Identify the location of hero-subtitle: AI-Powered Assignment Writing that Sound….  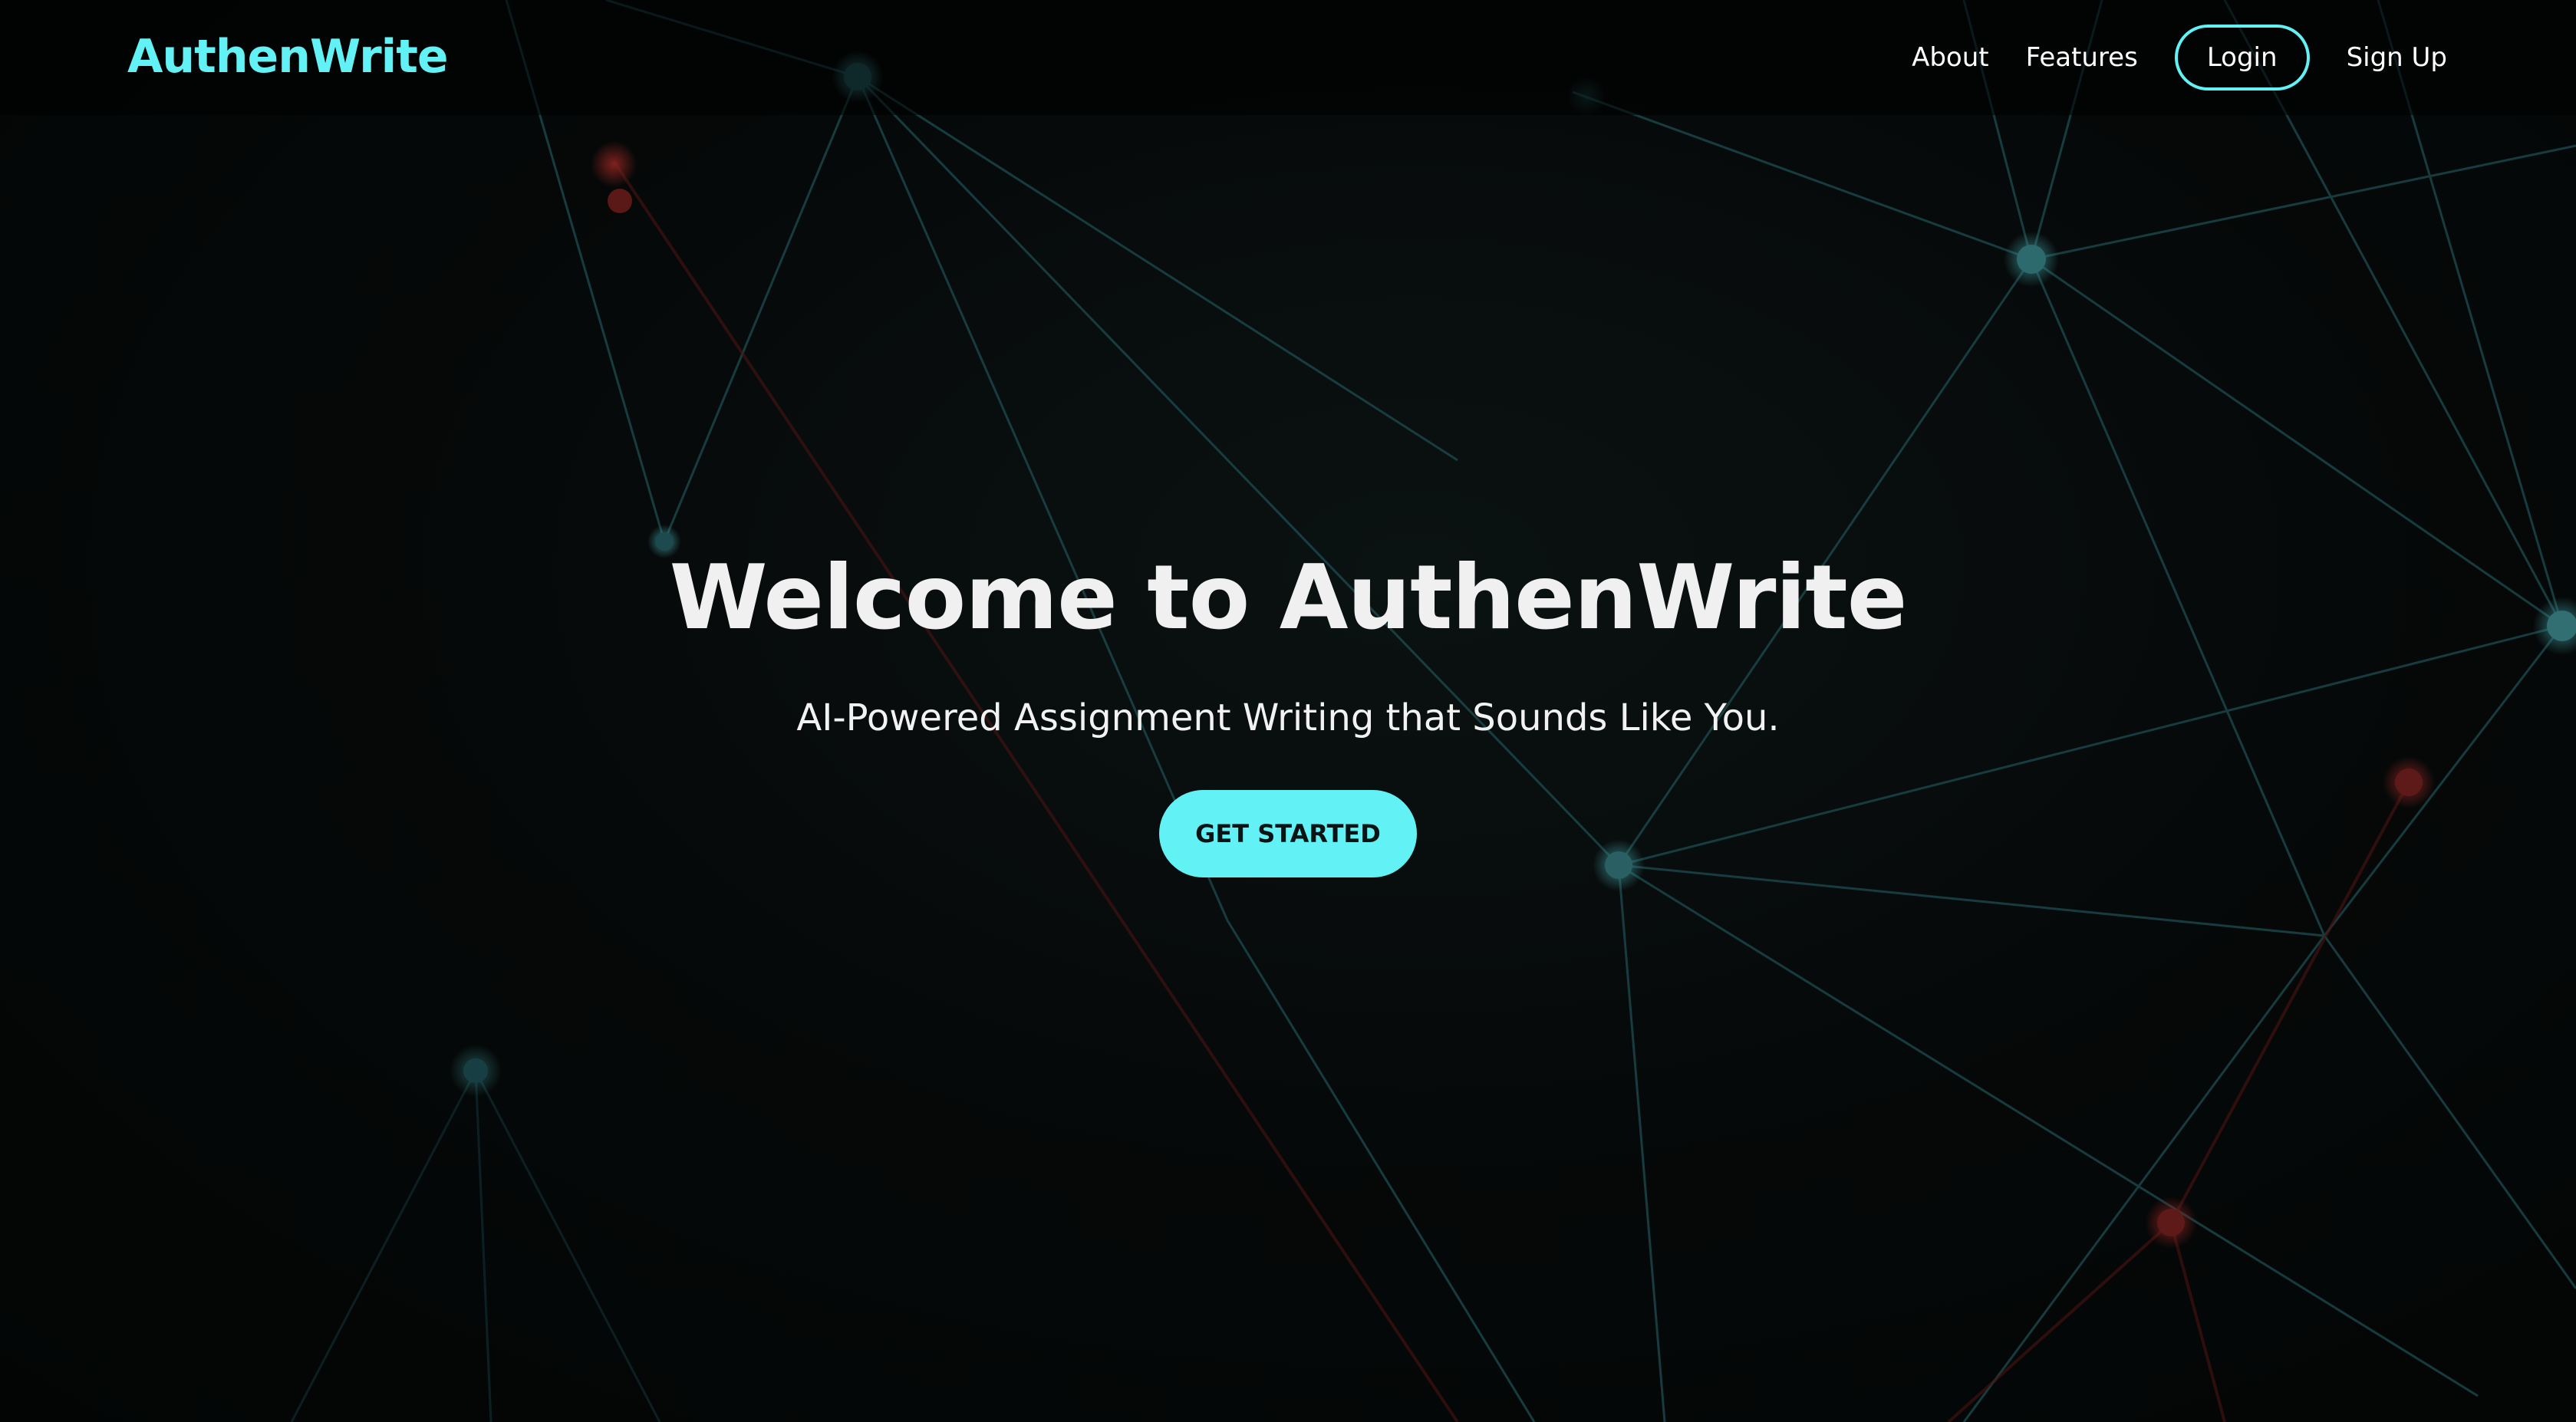
(1288, 717).